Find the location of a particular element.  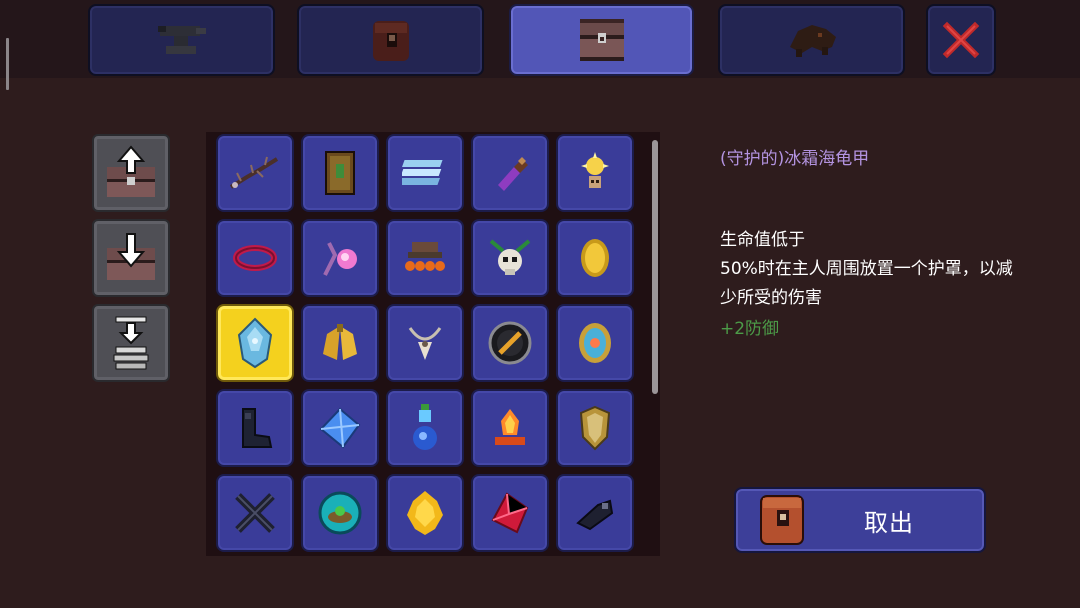

teal-orb-nest-icon is located at coordinates (340, 513).